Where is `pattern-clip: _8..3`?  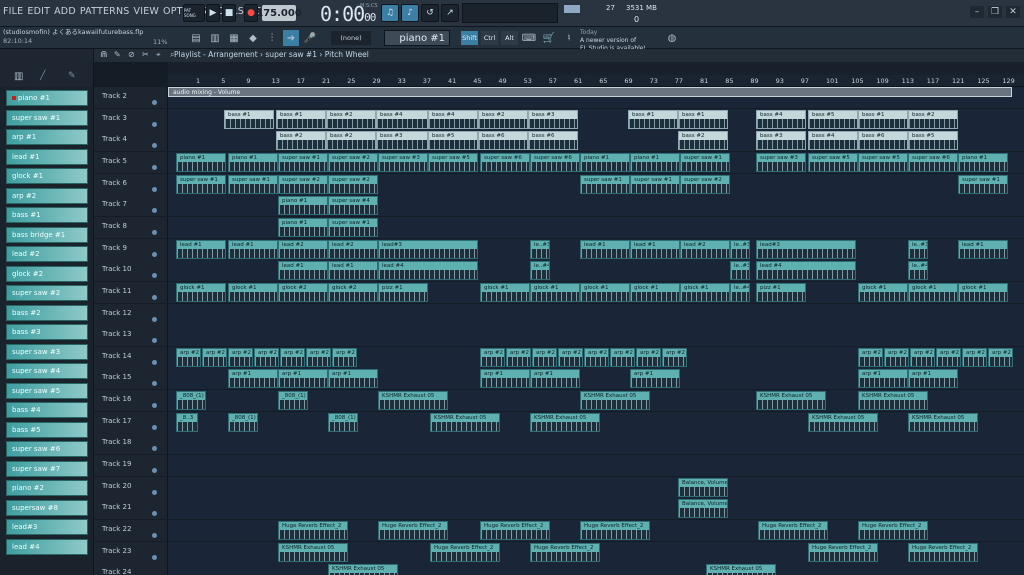
pattern-clip: _8..3 is located at coordinates (187, 422).